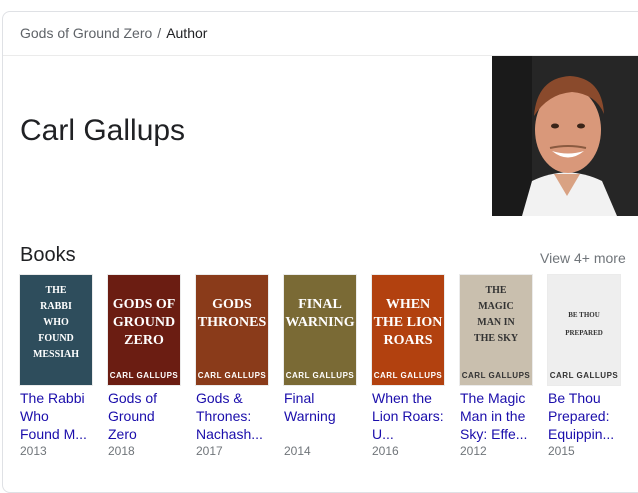 Image resolution: width=638 pixels, height=493 pixels. I want to click on book-cover-image: GODS OF GROUND ZERO CARL GALLUPS, so click(144, 330).